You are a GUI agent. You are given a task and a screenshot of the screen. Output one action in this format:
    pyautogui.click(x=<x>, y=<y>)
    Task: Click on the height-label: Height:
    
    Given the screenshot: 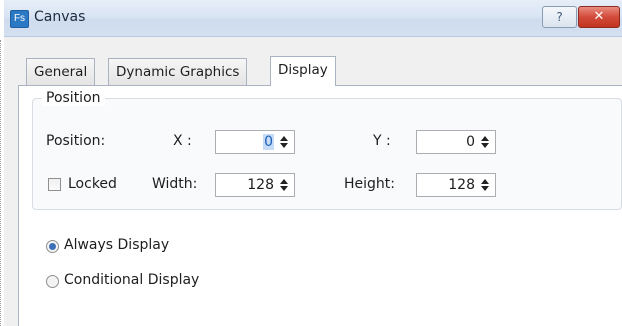 What is the action you would take?
    pyautogui.click(x=369, y=184)
    